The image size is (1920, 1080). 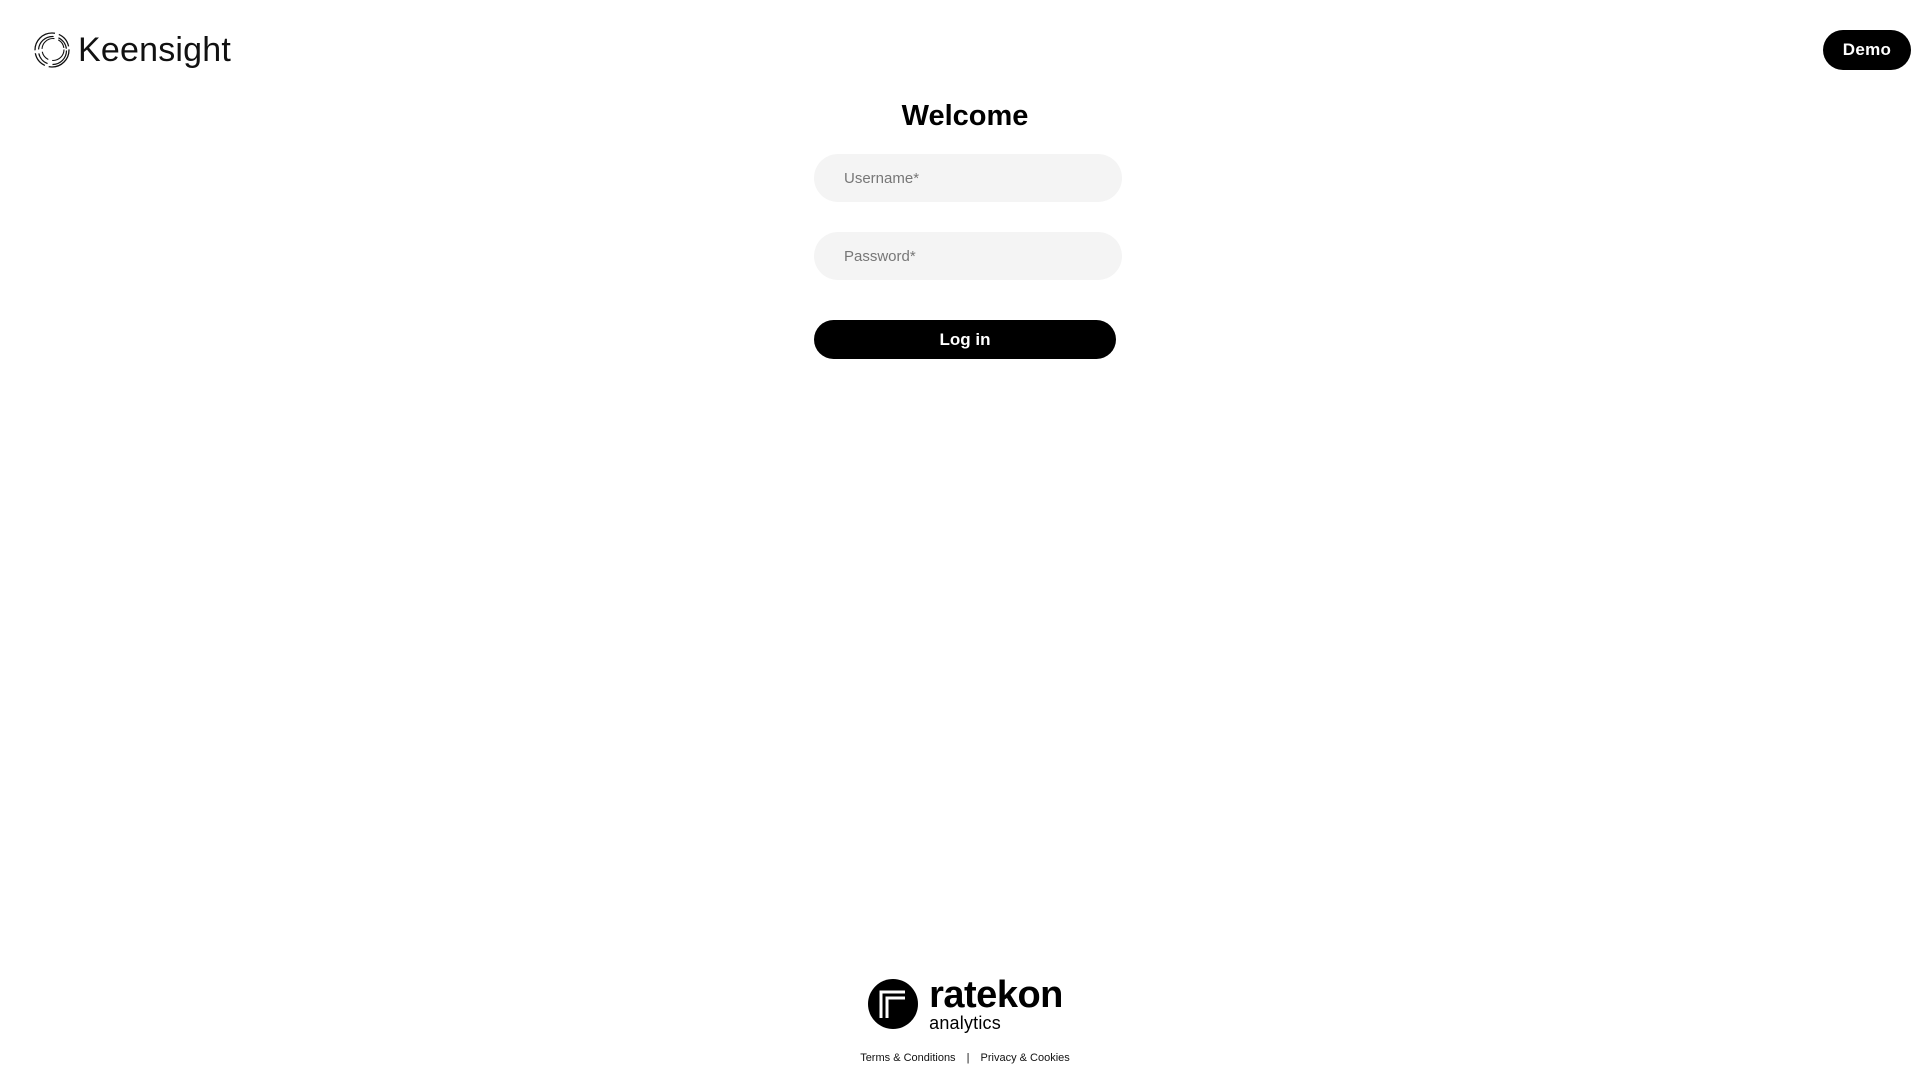 What do you see at coordinates (1025, 1058) in the screenshot?
I see `privacy-link: Privacy & Cookies` at bounding box center [1025, 1058].